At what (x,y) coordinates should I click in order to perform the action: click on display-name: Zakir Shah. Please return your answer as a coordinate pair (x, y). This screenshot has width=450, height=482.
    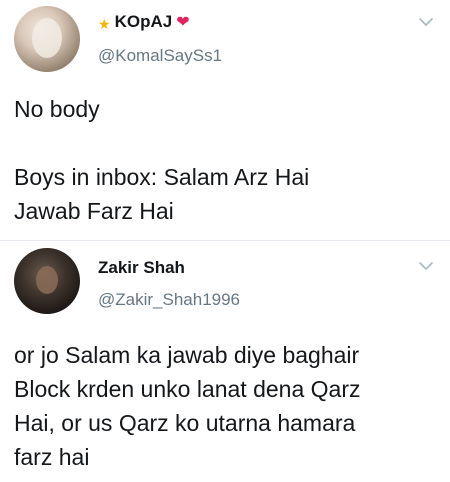
    Looking at the image, I should click on (141, 268).